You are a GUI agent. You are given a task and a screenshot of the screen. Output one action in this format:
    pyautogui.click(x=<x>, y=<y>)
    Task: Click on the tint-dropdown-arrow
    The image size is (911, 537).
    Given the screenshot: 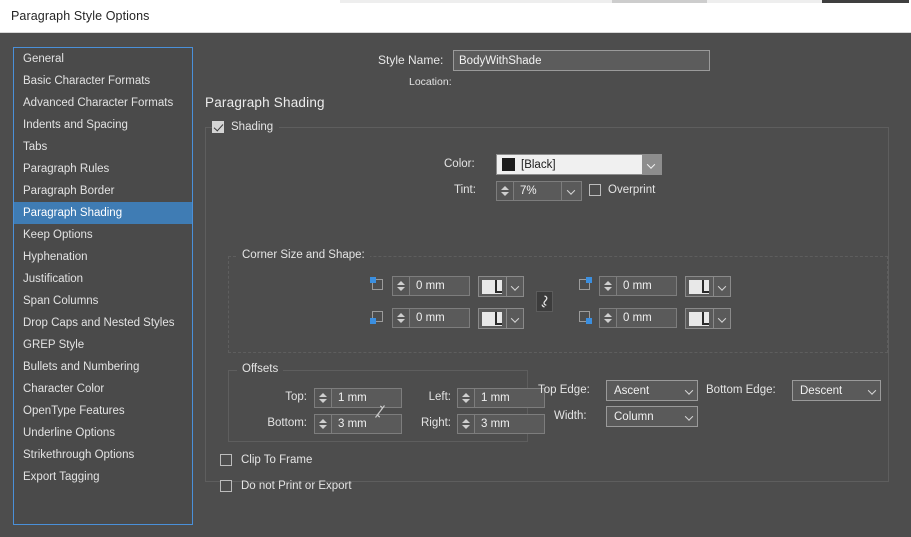 What is the action you would take?
    pyautogui.click(x=572, y=191)
    